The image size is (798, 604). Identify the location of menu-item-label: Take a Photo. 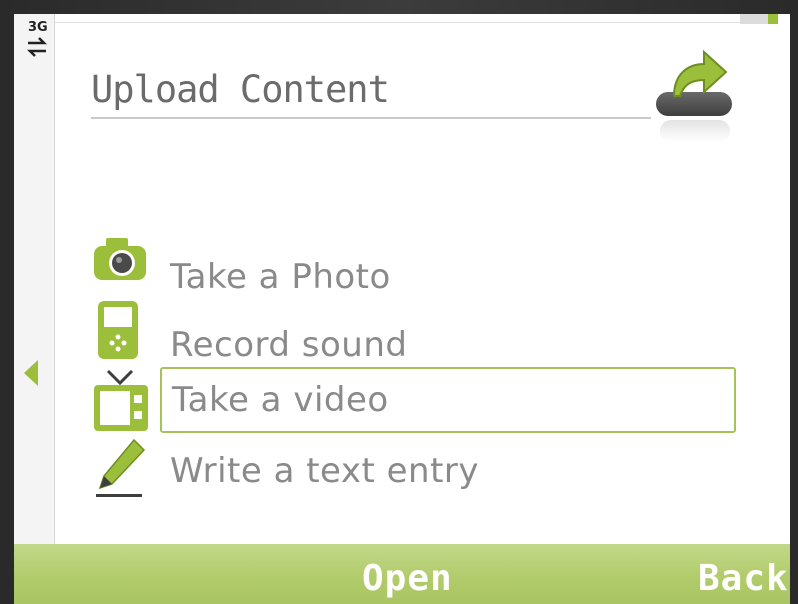
(280, 277).